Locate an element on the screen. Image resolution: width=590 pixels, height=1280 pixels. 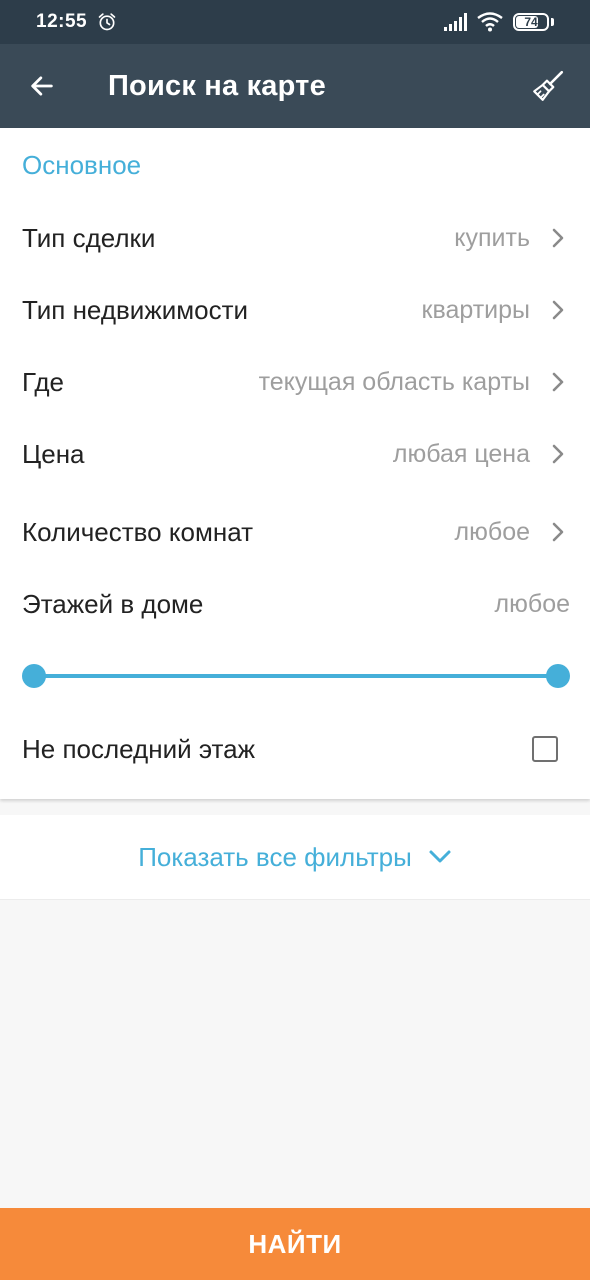
filter-value: текущая область карты is located at coordinates (394, 381).